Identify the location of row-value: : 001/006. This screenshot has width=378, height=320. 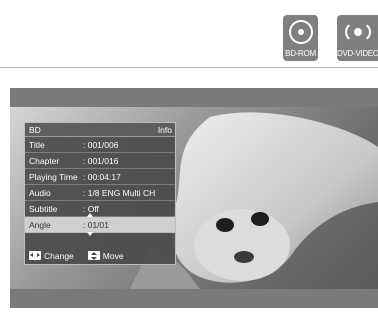
(101, 144).